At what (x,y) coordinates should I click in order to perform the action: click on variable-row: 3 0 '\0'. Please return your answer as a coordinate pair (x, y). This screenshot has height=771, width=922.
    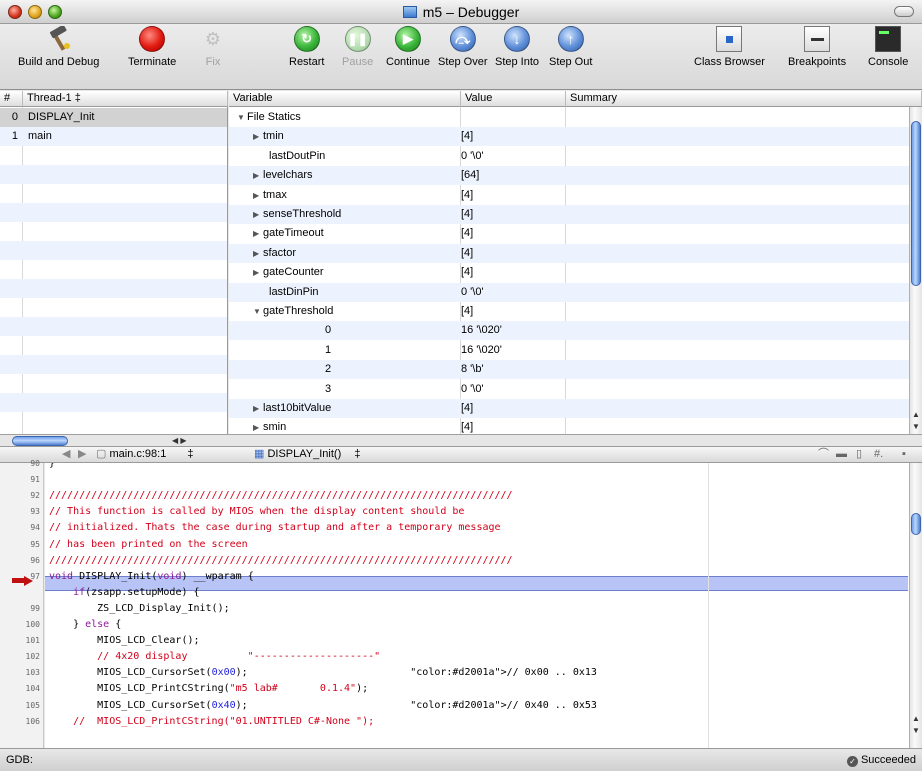
    Looking at the image, I should click on (569, 389).